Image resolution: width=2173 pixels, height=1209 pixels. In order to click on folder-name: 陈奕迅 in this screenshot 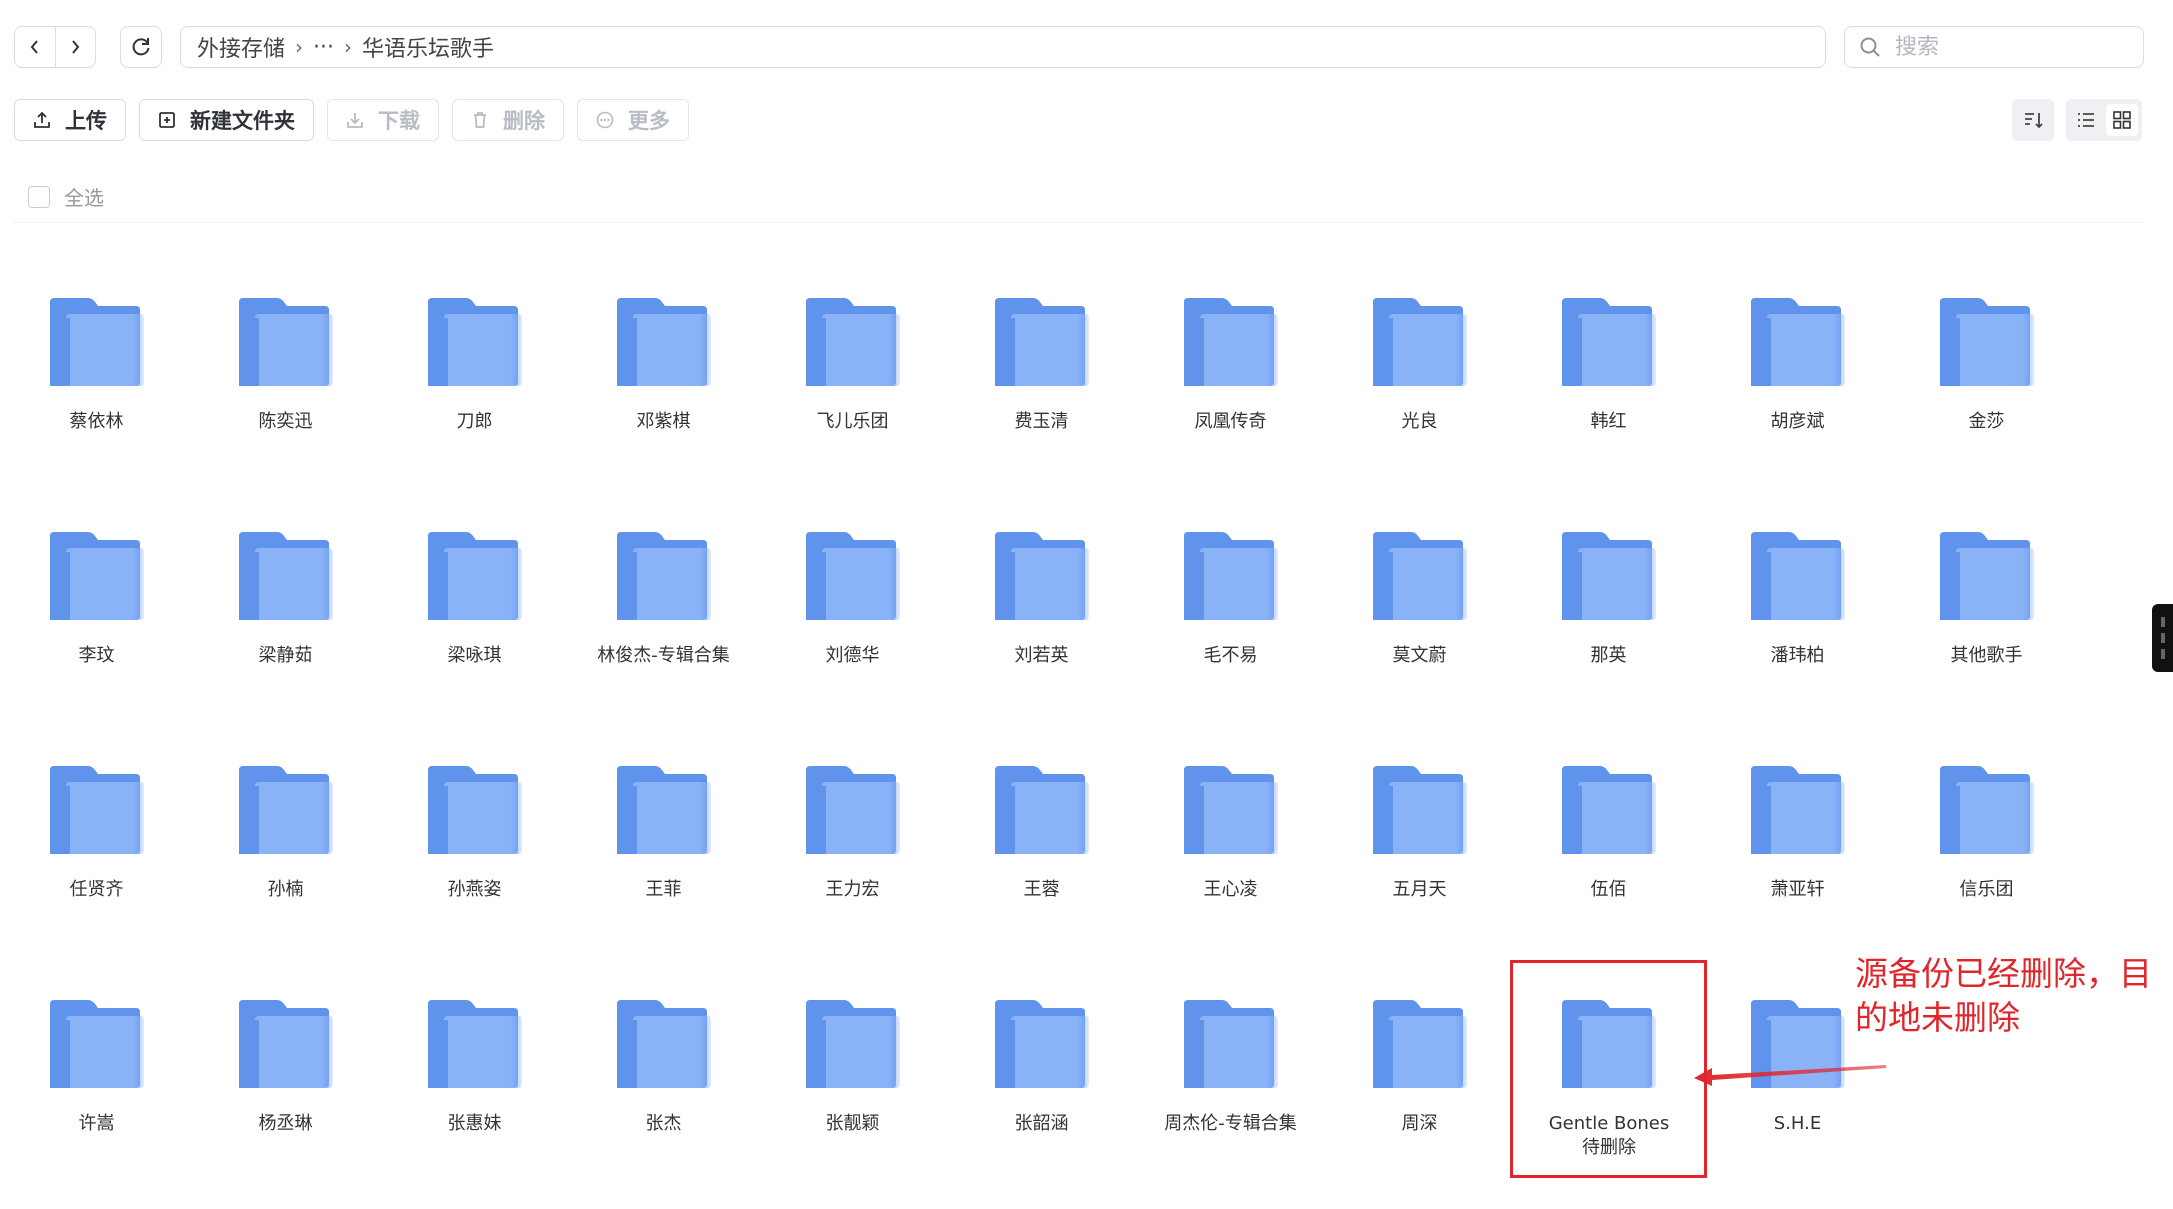, I will do `click(285, 421)`.